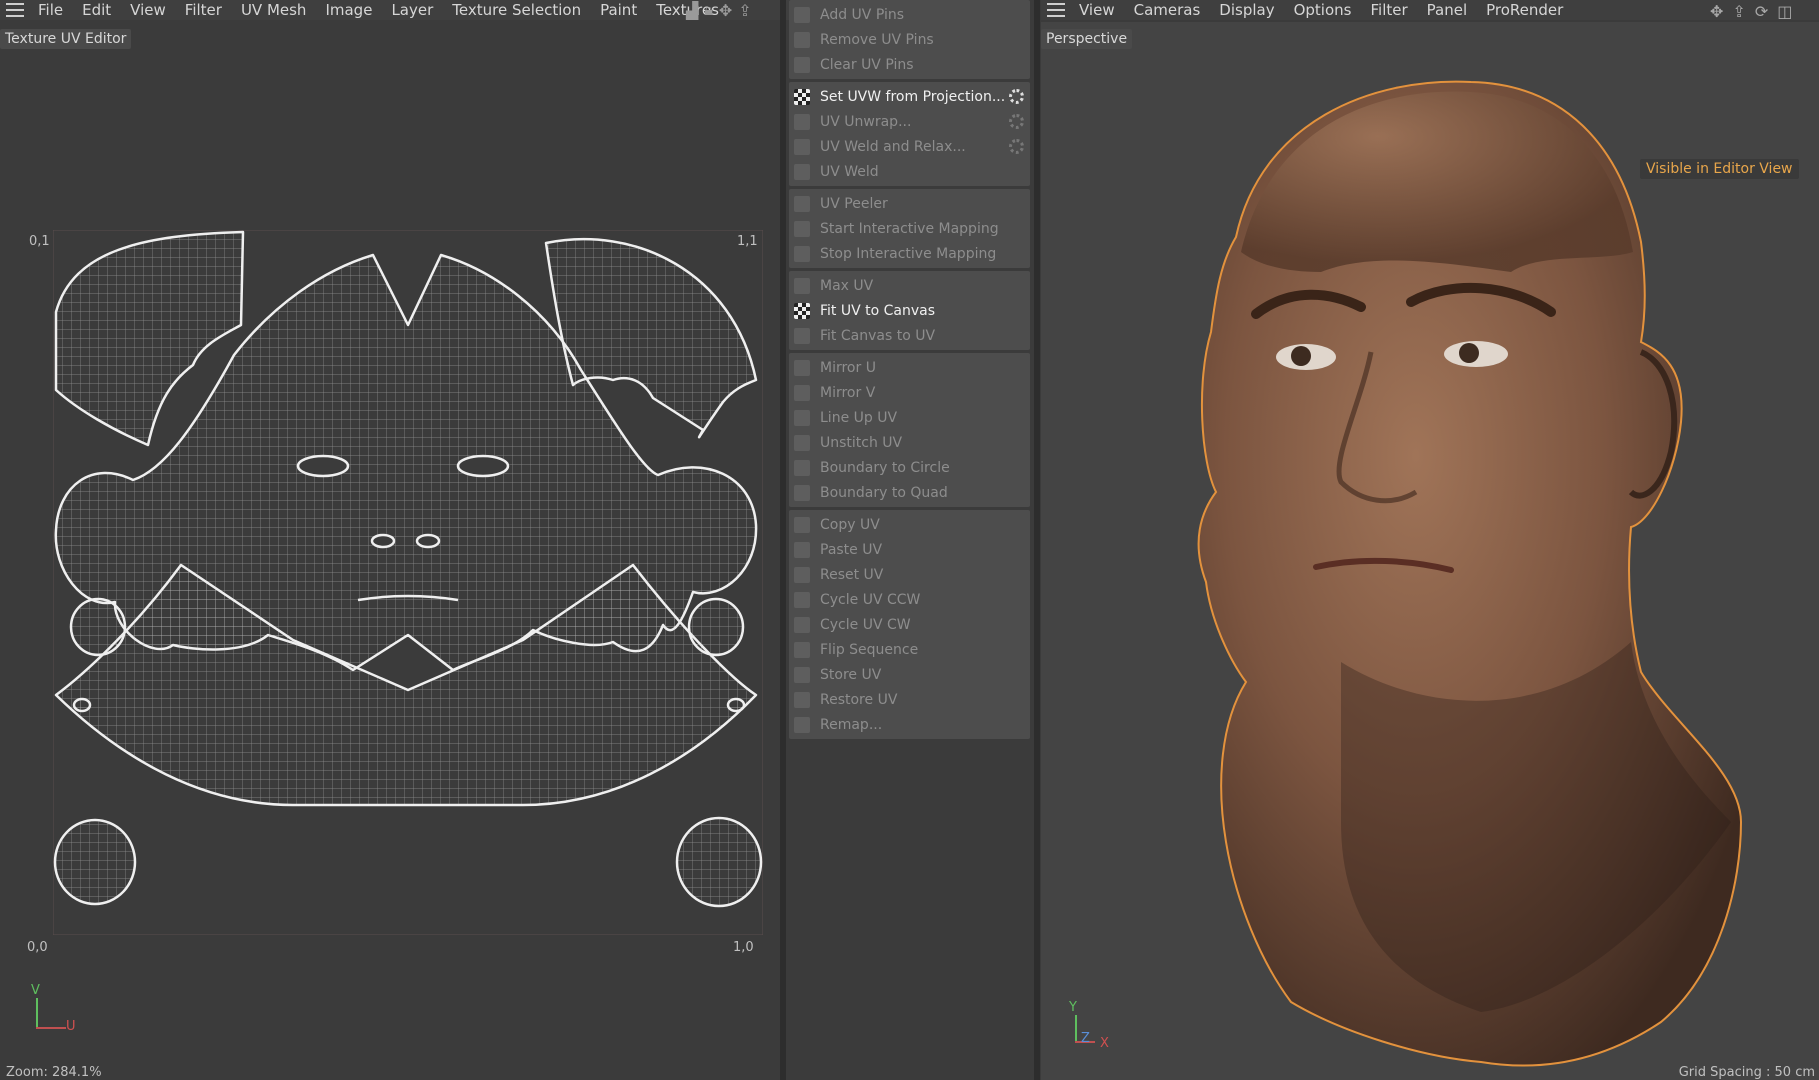 This screenshot has height=1080, width=1819. What do you see at coordinates (203, 10) in the screenshot?
I see `menu-filter: Filter` at bounding box center [203, 10].